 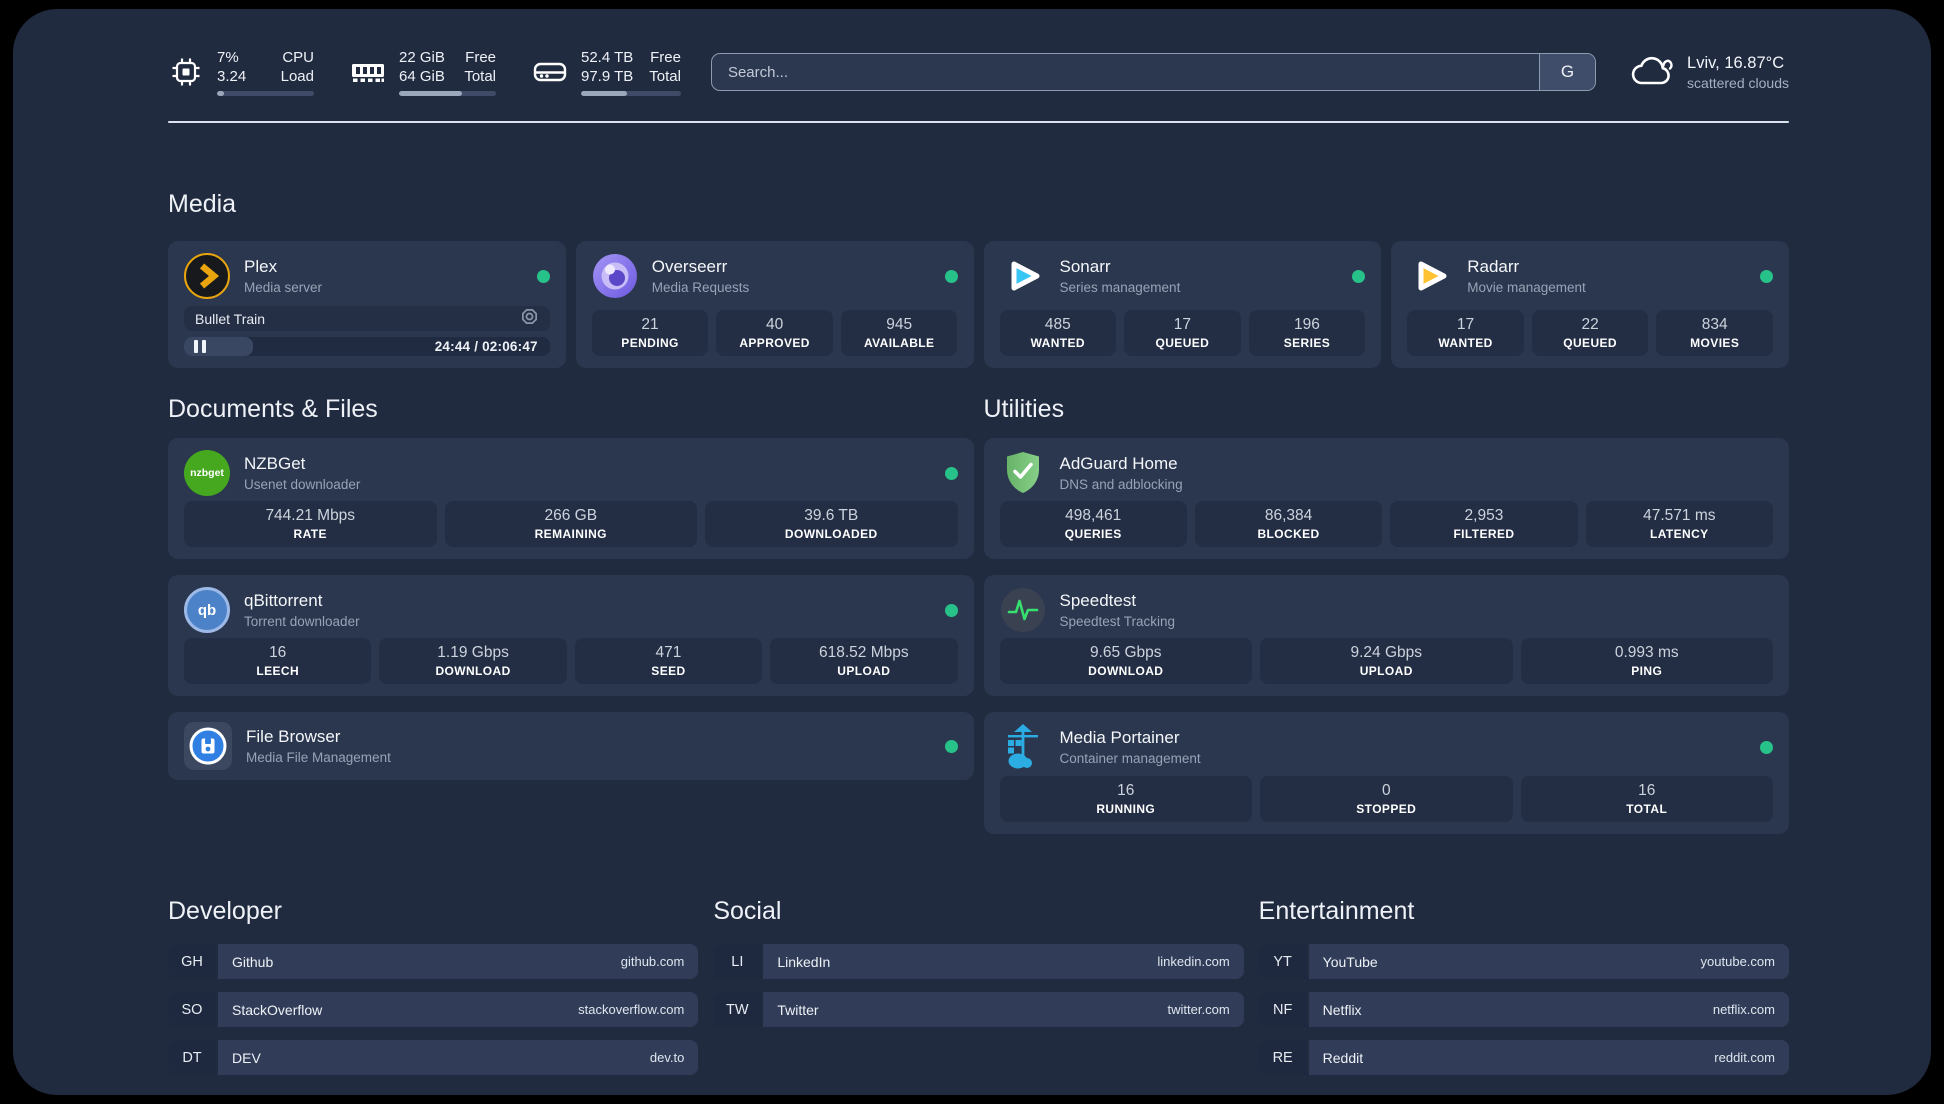 I want to click on link-url: stackoverflow.com, so click(x=631, y=1009).